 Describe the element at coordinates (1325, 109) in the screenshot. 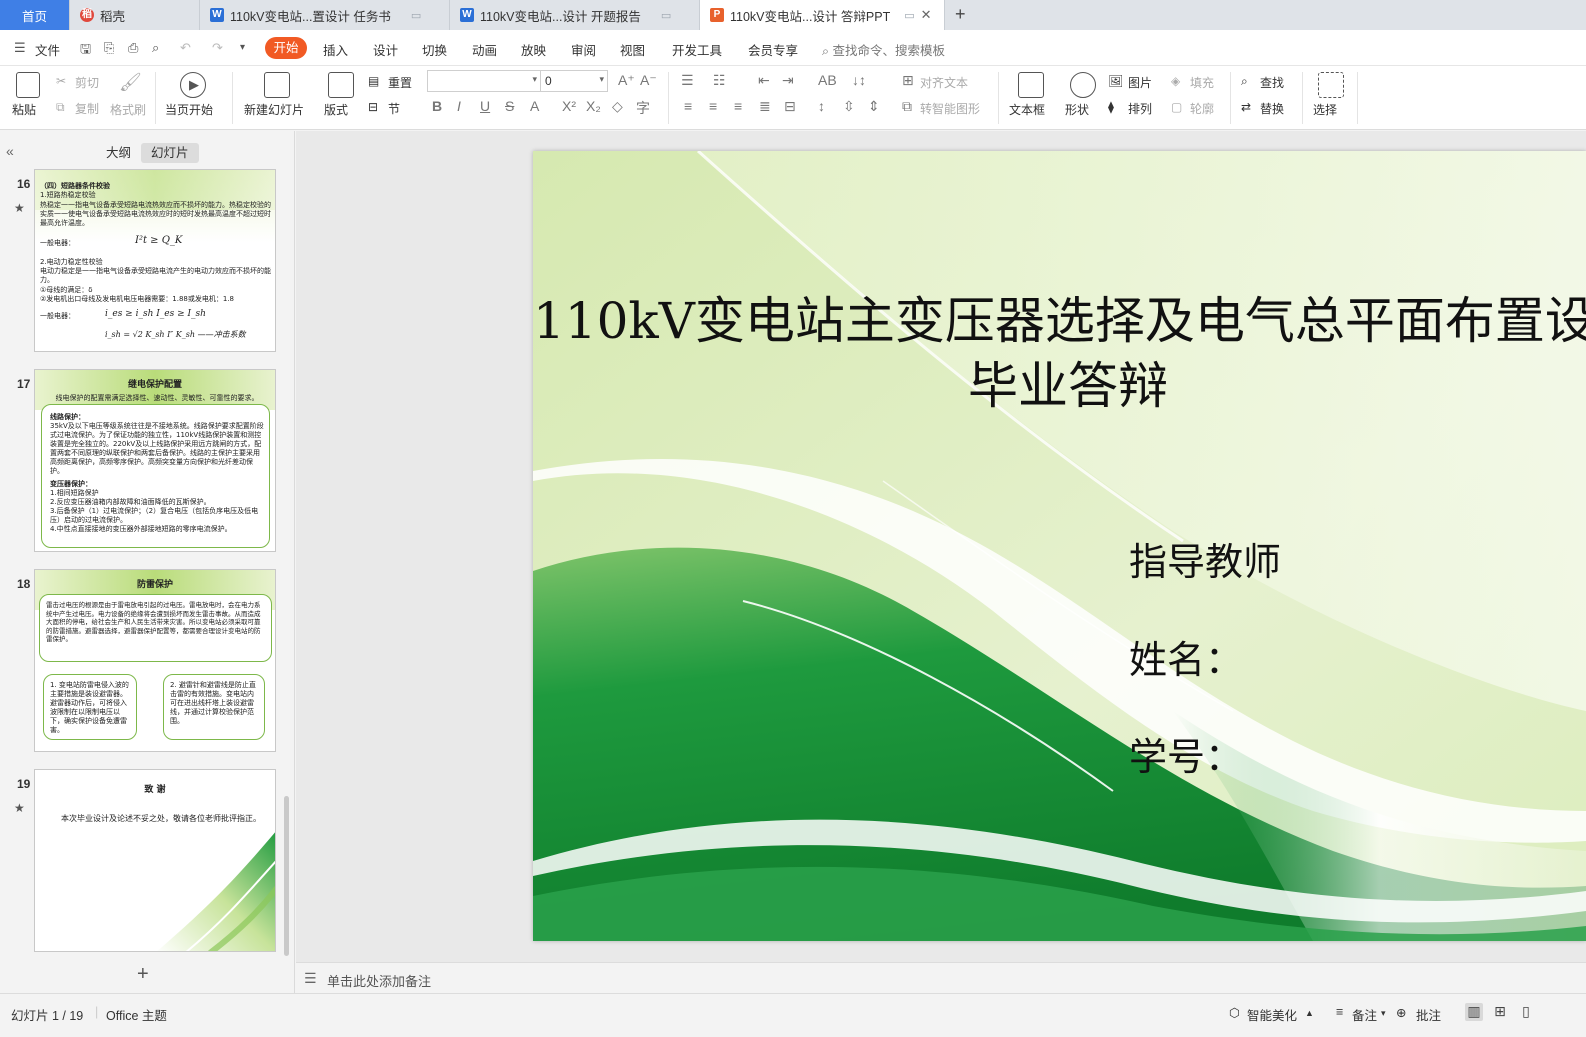

I see `select-button: 选择` at that location.